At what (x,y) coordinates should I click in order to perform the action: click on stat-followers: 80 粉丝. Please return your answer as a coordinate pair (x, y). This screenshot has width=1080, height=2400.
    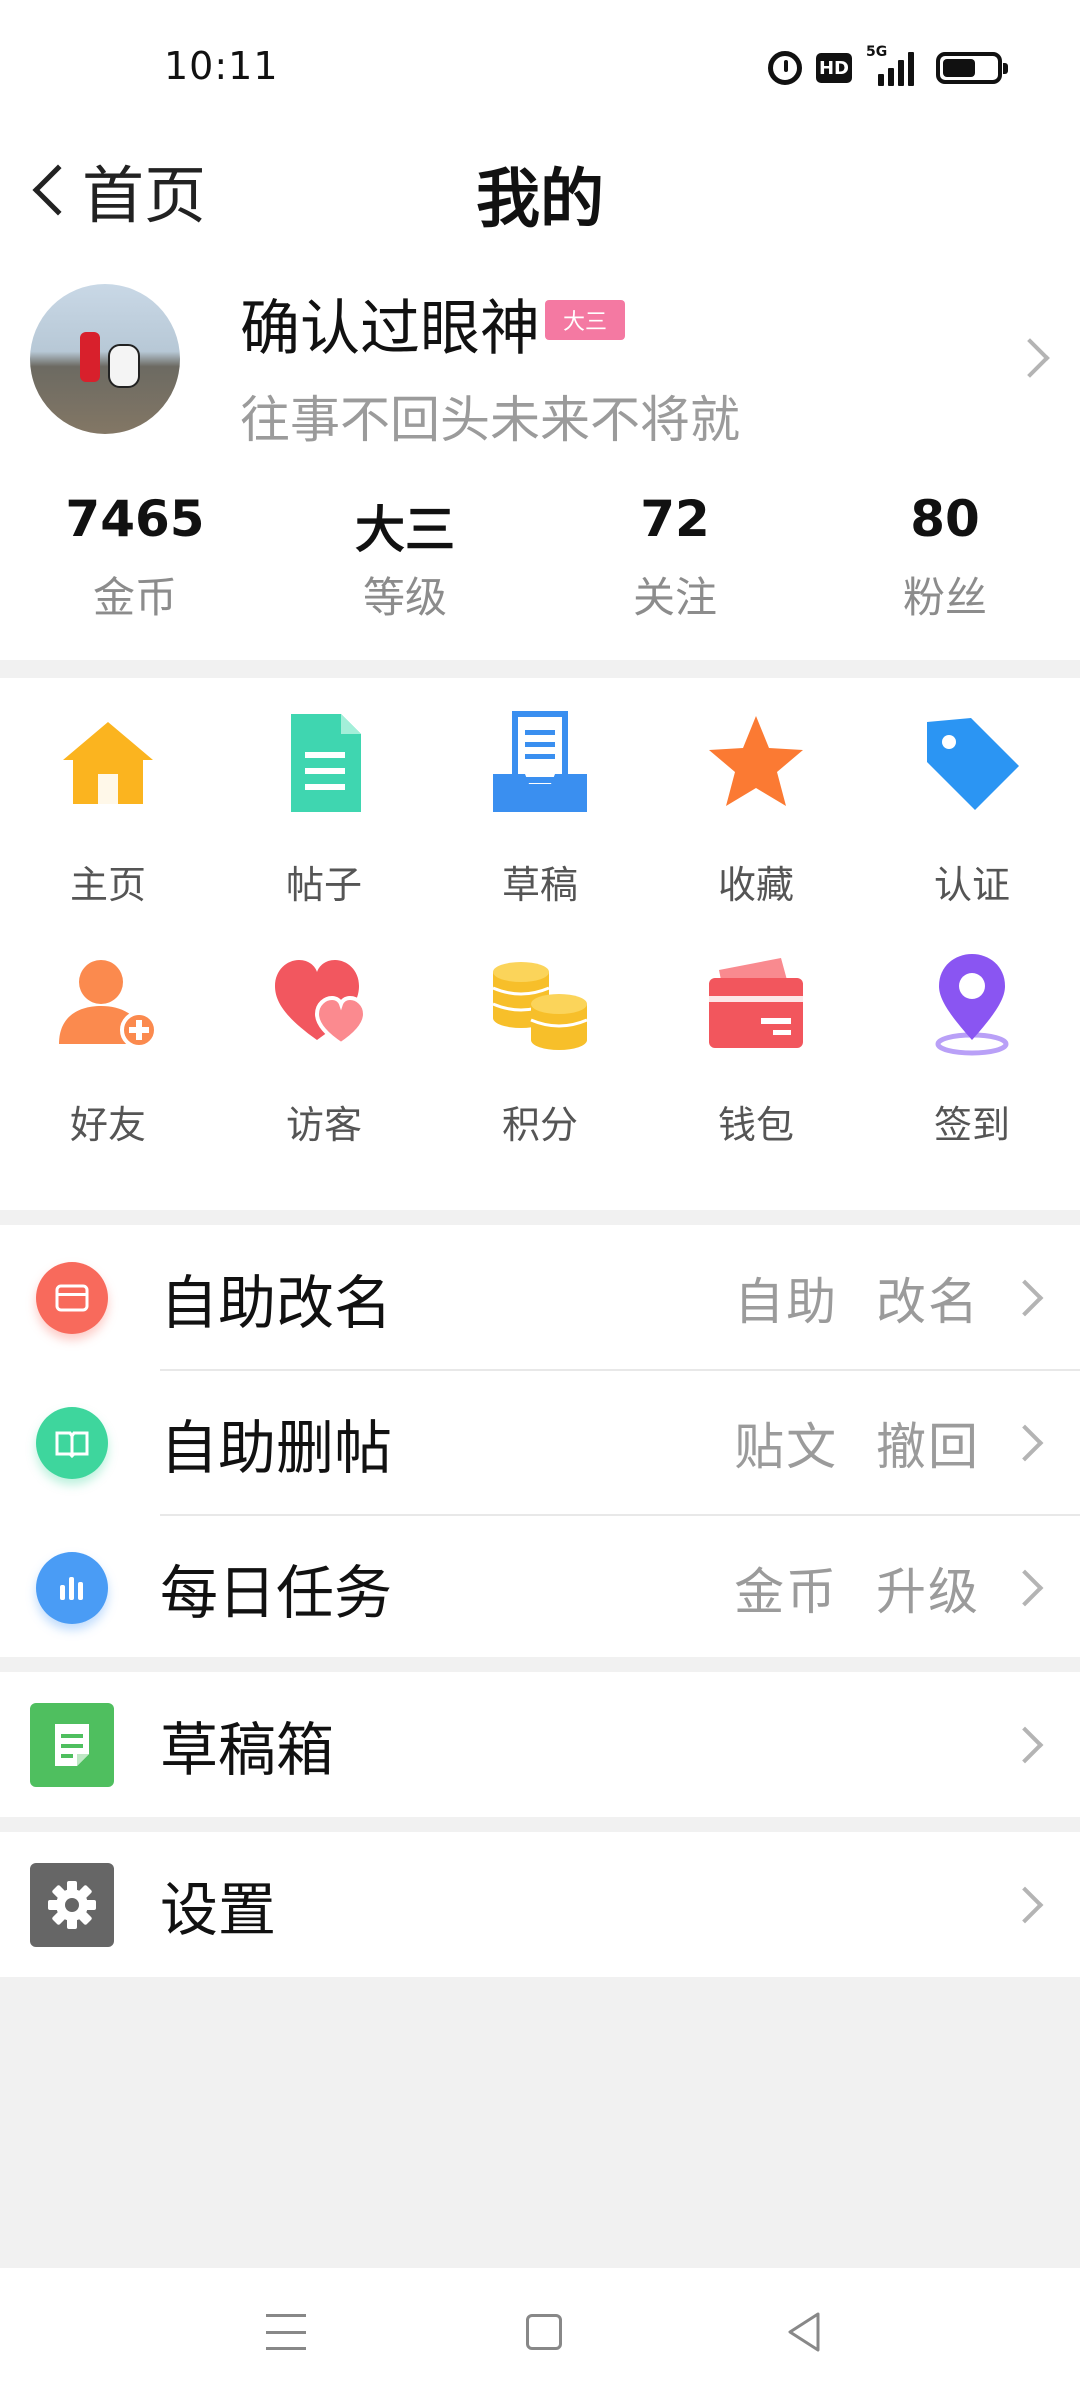
    Looking at the image, I should click on (945, 557).